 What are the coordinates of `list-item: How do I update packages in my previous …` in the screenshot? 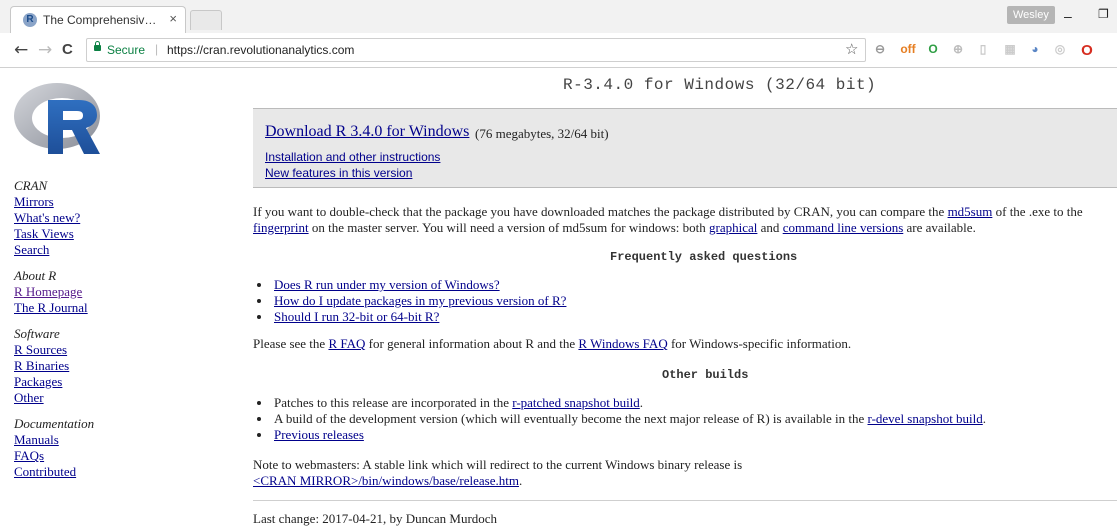 It's located at (419, 301).